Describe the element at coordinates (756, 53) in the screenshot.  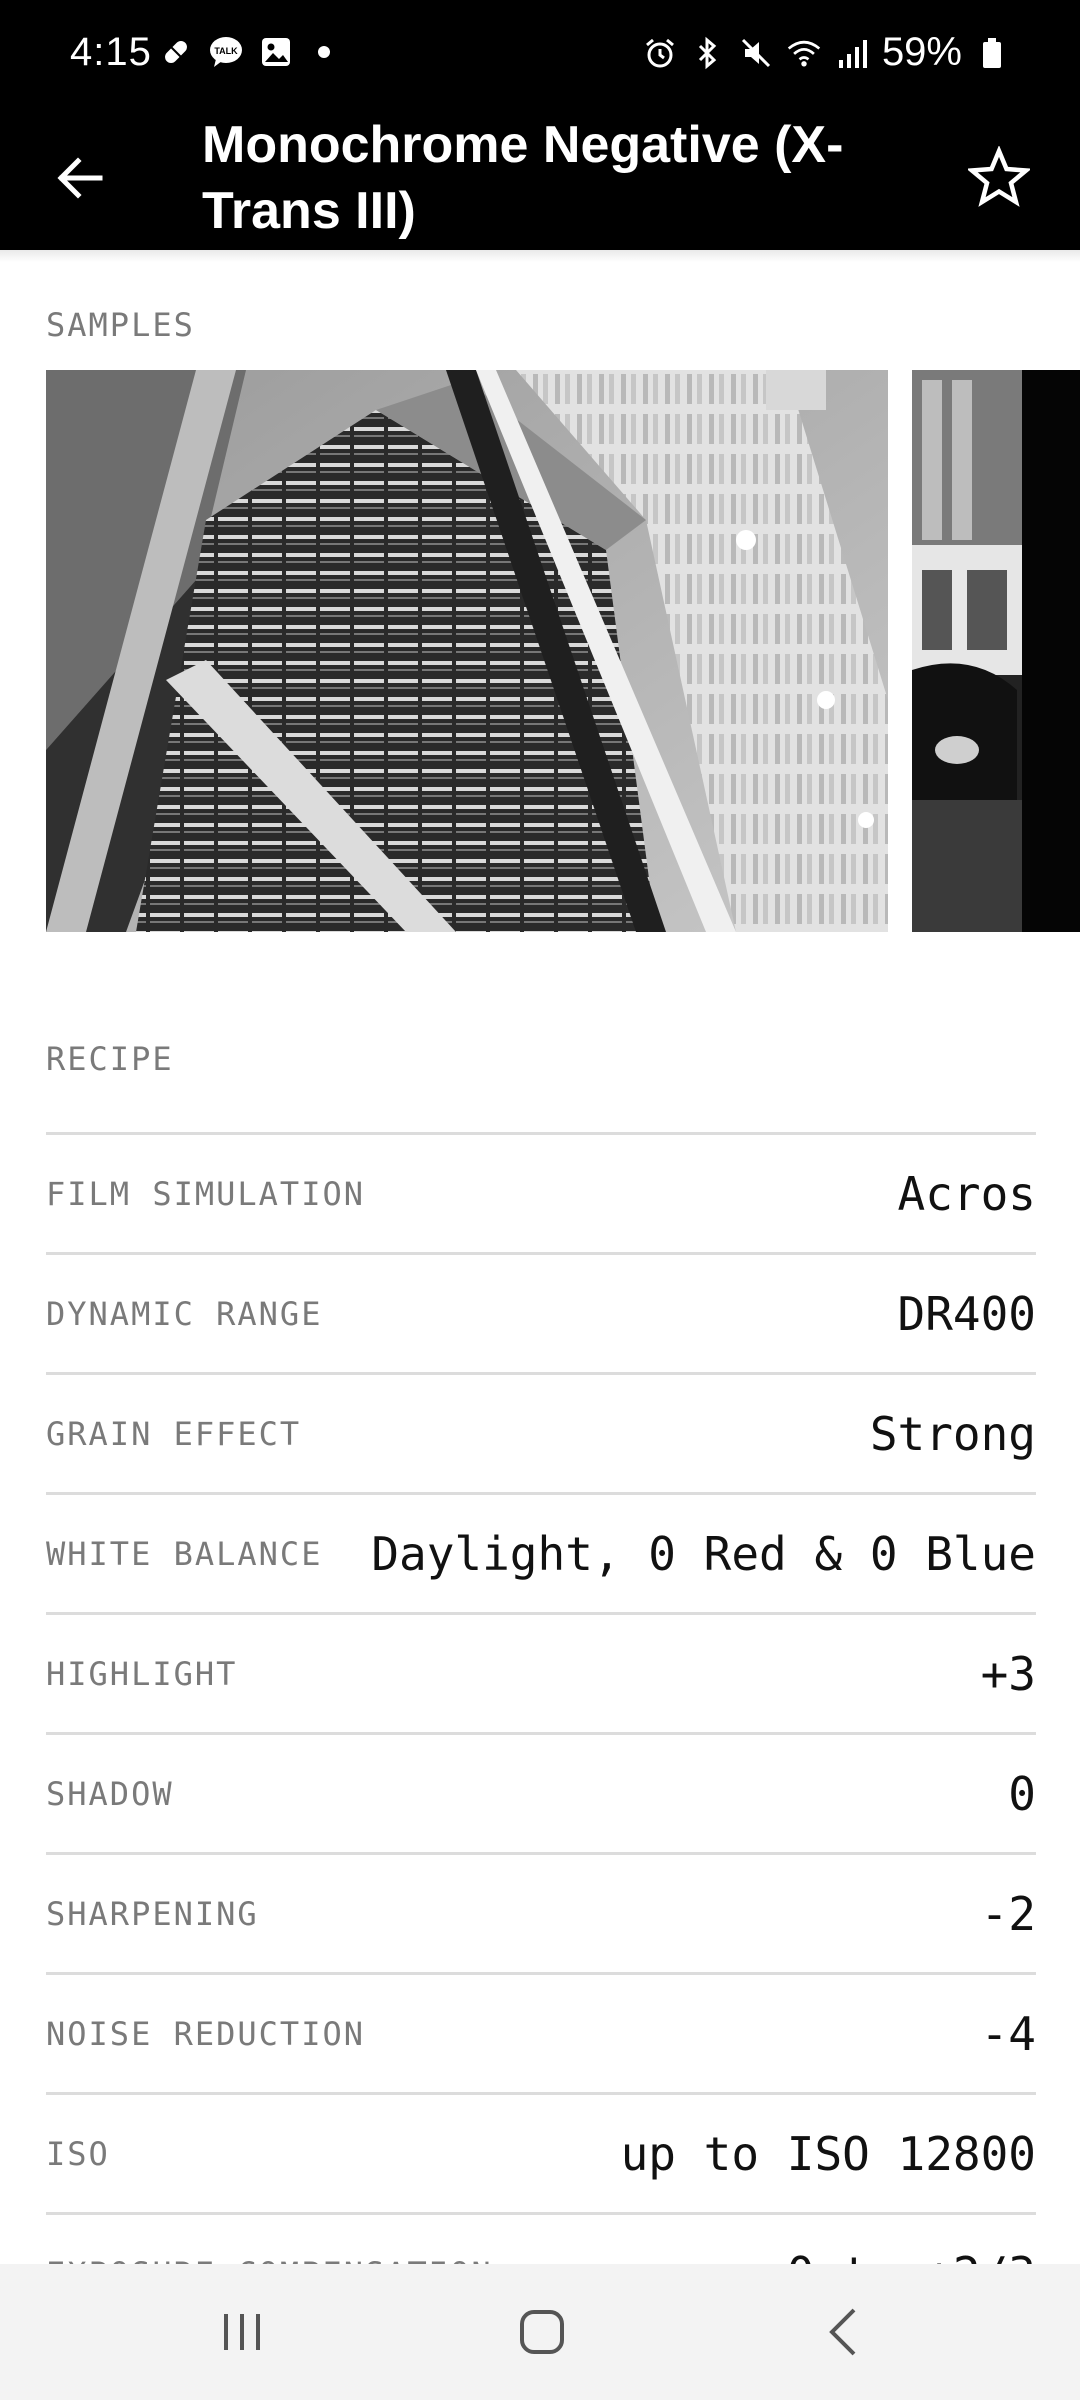
I see `mute-icon` at that location.